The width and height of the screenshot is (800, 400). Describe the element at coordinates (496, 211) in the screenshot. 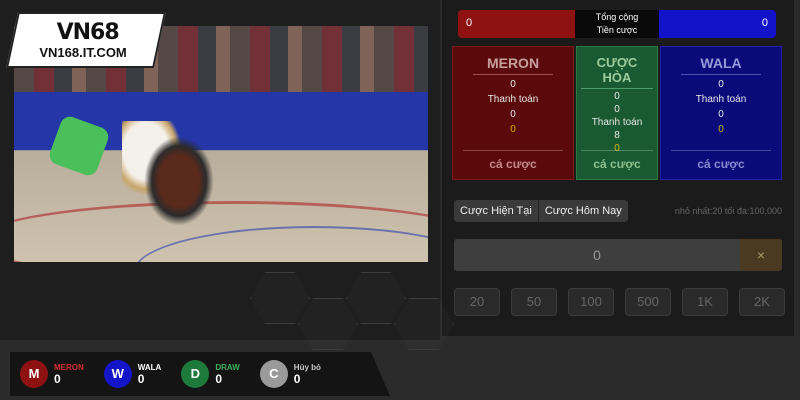

I see `tab-current-bets: Cược Hiện Tại` at that location.